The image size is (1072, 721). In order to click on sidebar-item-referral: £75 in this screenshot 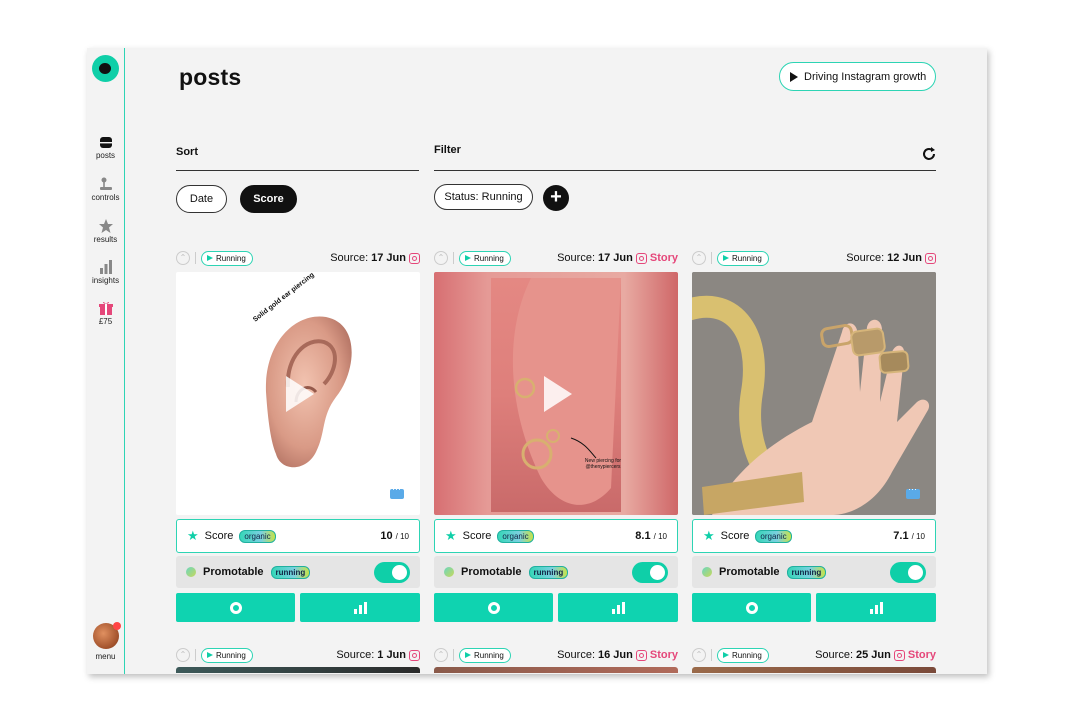, I will do `click(105, 313)`.